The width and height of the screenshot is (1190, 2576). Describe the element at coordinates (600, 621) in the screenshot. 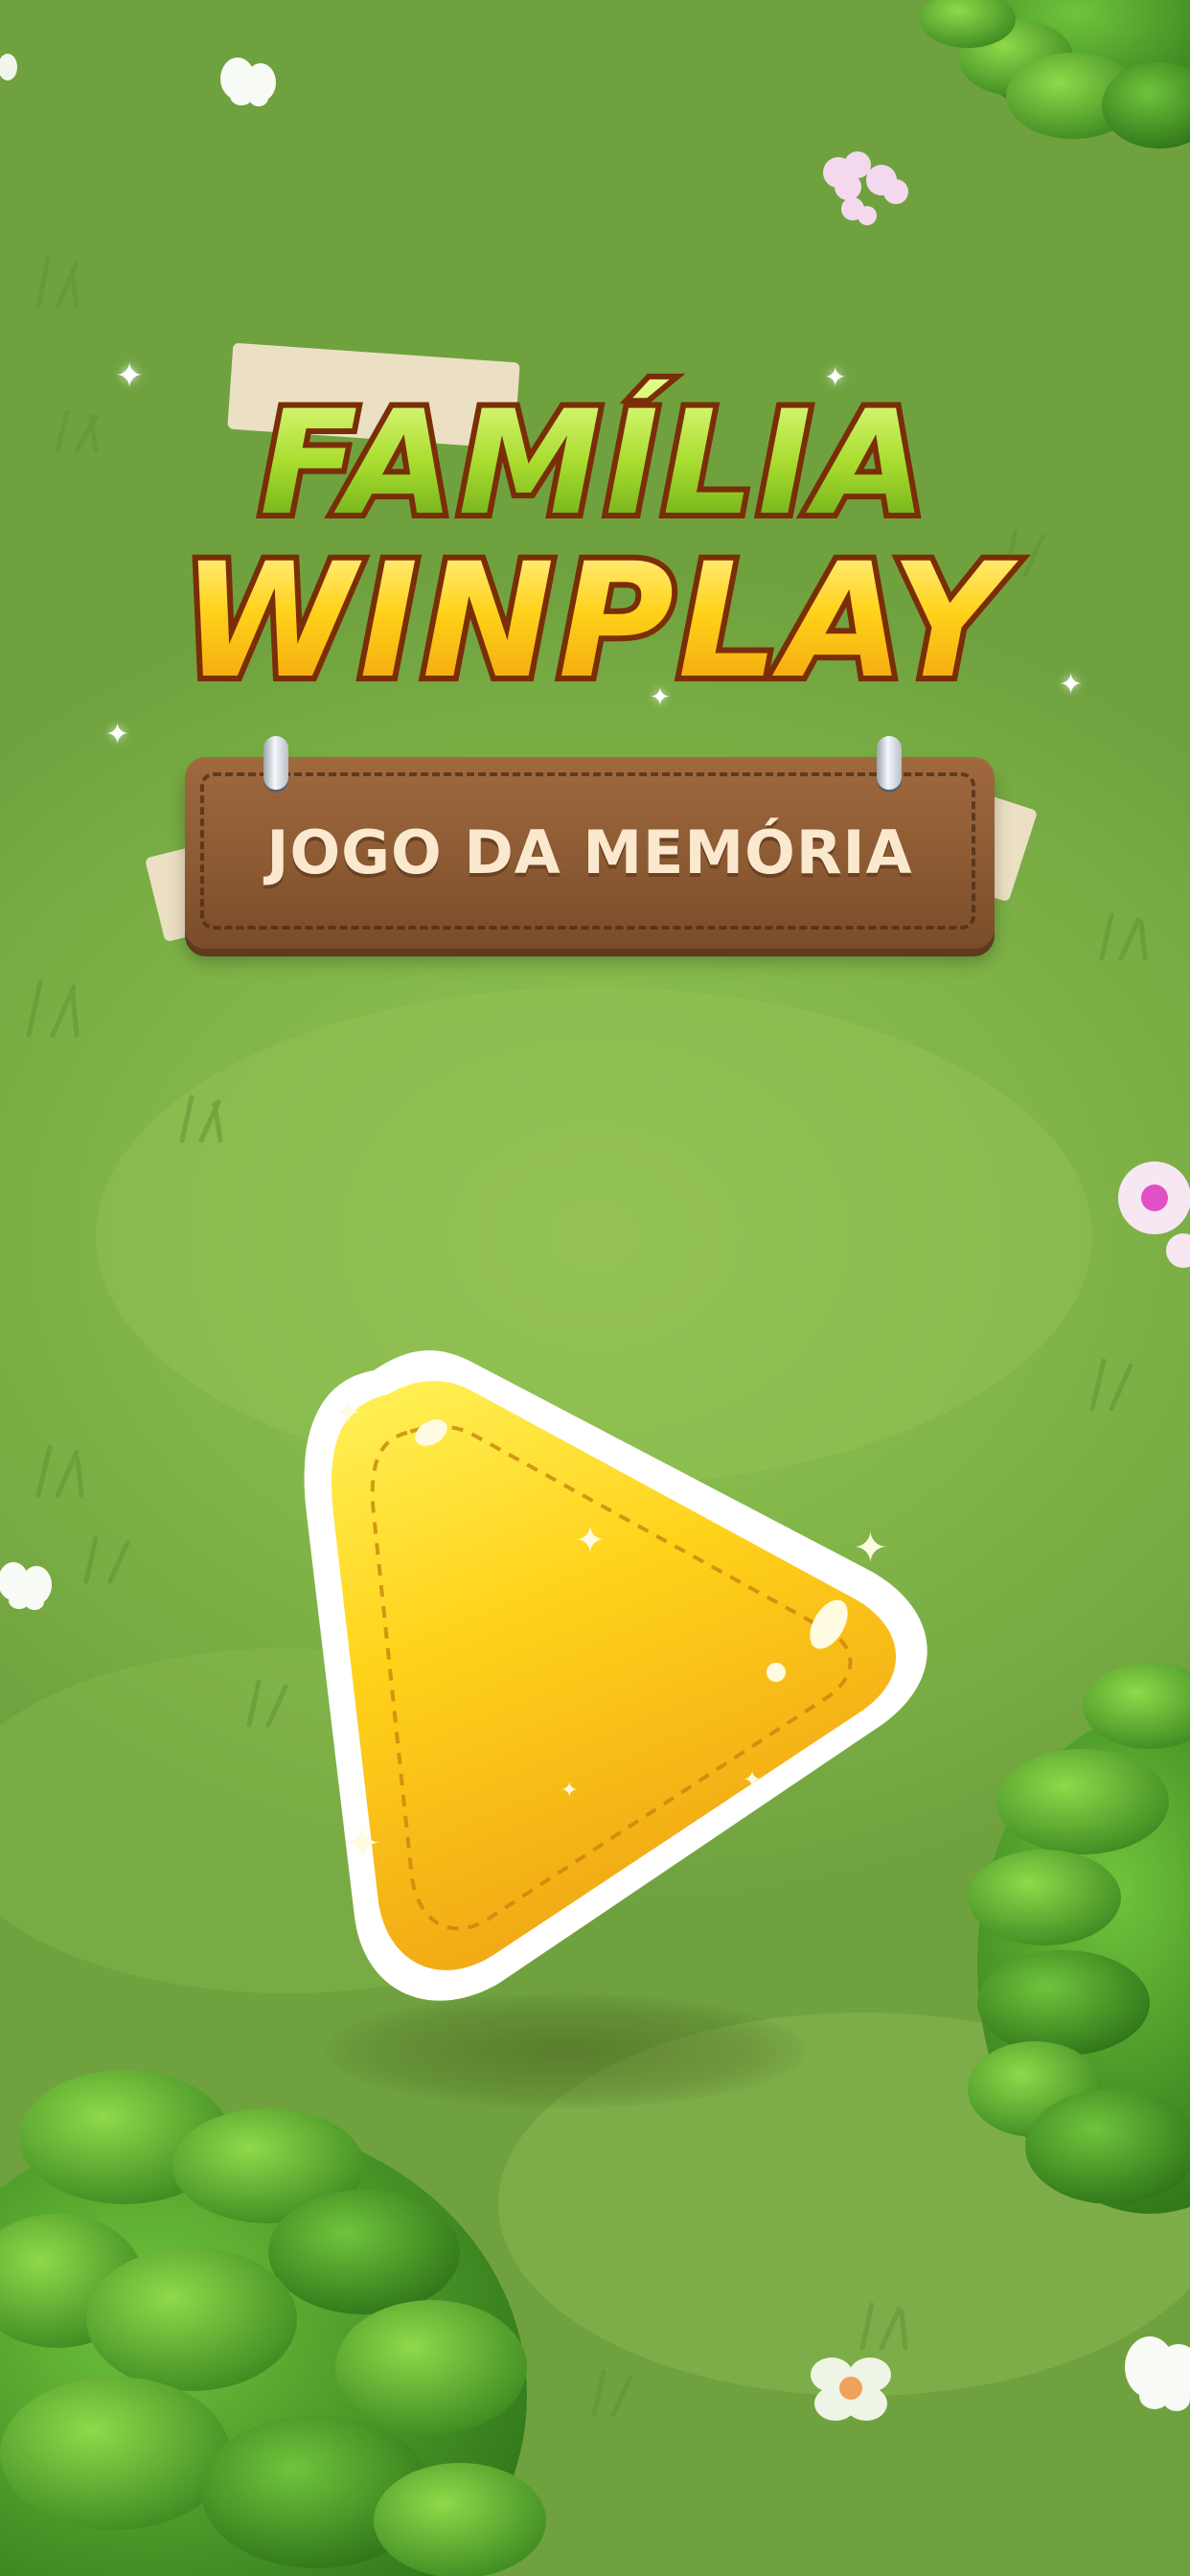

I see `title-line-2: WINPLAY` at that location.